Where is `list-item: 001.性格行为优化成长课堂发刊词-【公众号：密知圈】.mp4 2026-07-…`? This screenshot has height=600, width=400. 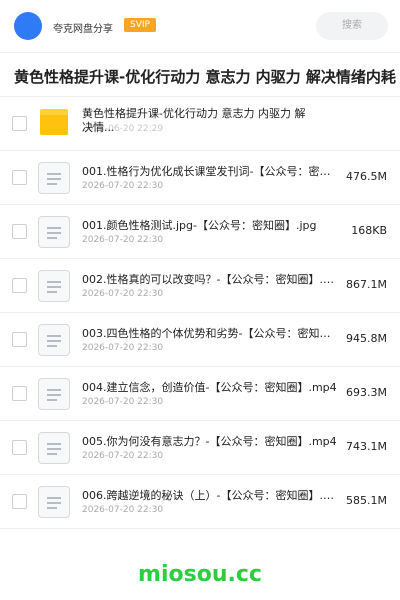
list-item: 001.性格行为优化成长课堂发刊词-【公众号：密知圈】.mp4 2026-07-… is located at coordinates (200, 178).